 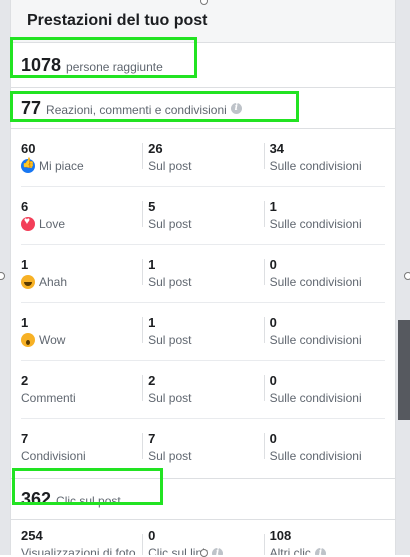 I want to click on on-shares-value: 1, so click(x=273, y=206).